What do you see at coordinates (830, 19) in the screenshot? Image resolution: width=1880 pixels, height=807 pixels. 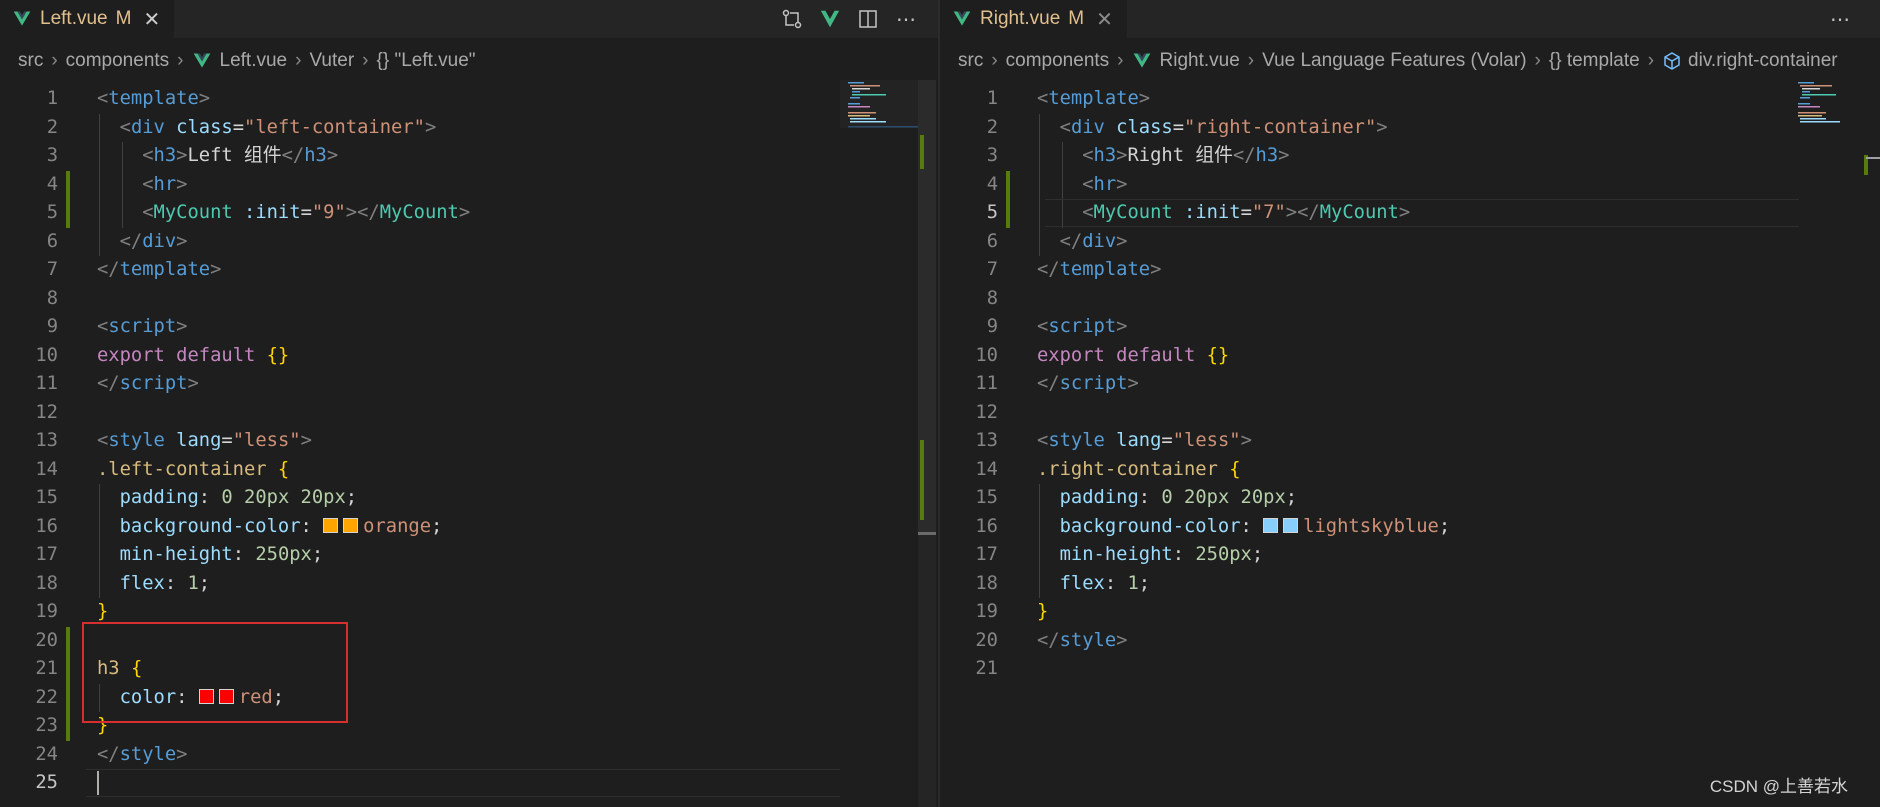 I see `volar-icon` at bounding box center [830, 19].